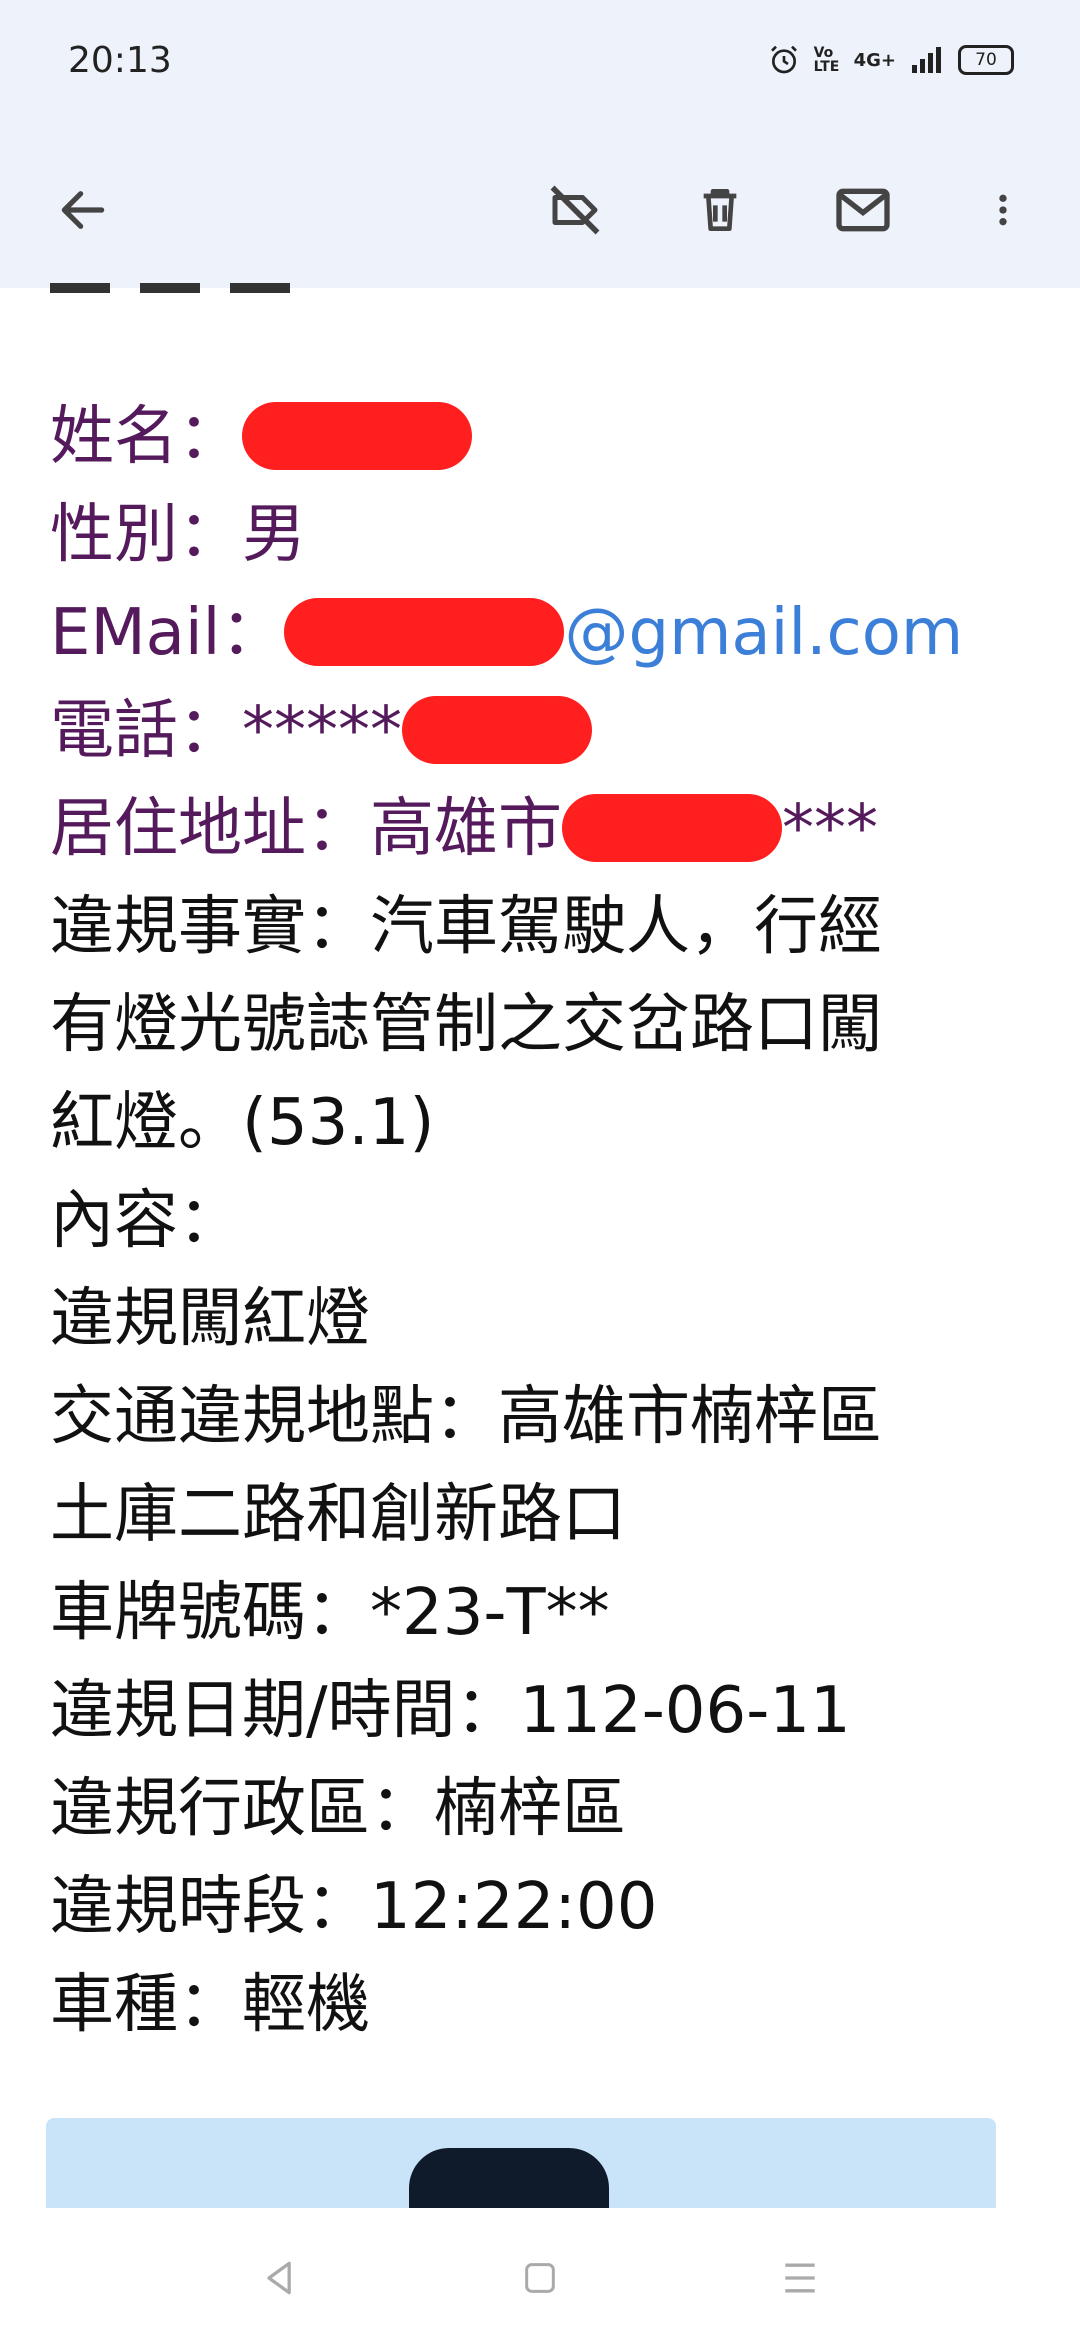  I want to click on nav-menu-button, so click(800, 2278).